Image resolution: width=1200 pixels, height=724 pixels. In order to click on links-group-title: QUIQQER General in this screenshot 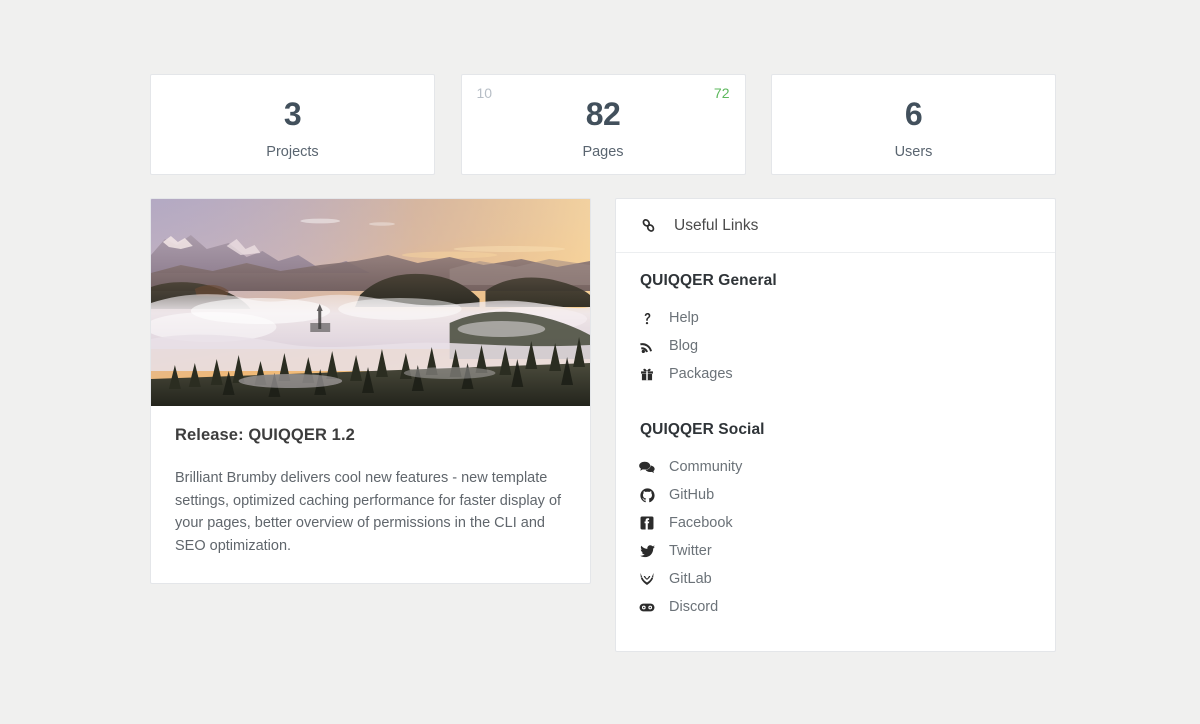, I will do `click(708, 280)`.